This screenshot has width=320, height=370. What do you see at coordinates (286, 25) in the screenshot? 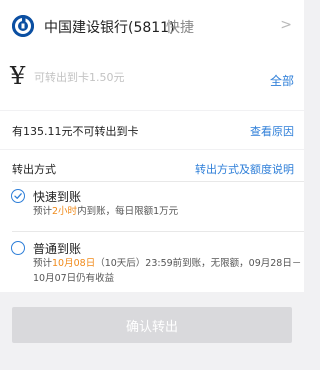
I see `chevron-right-icon: >` at bounding box center [286, 25].